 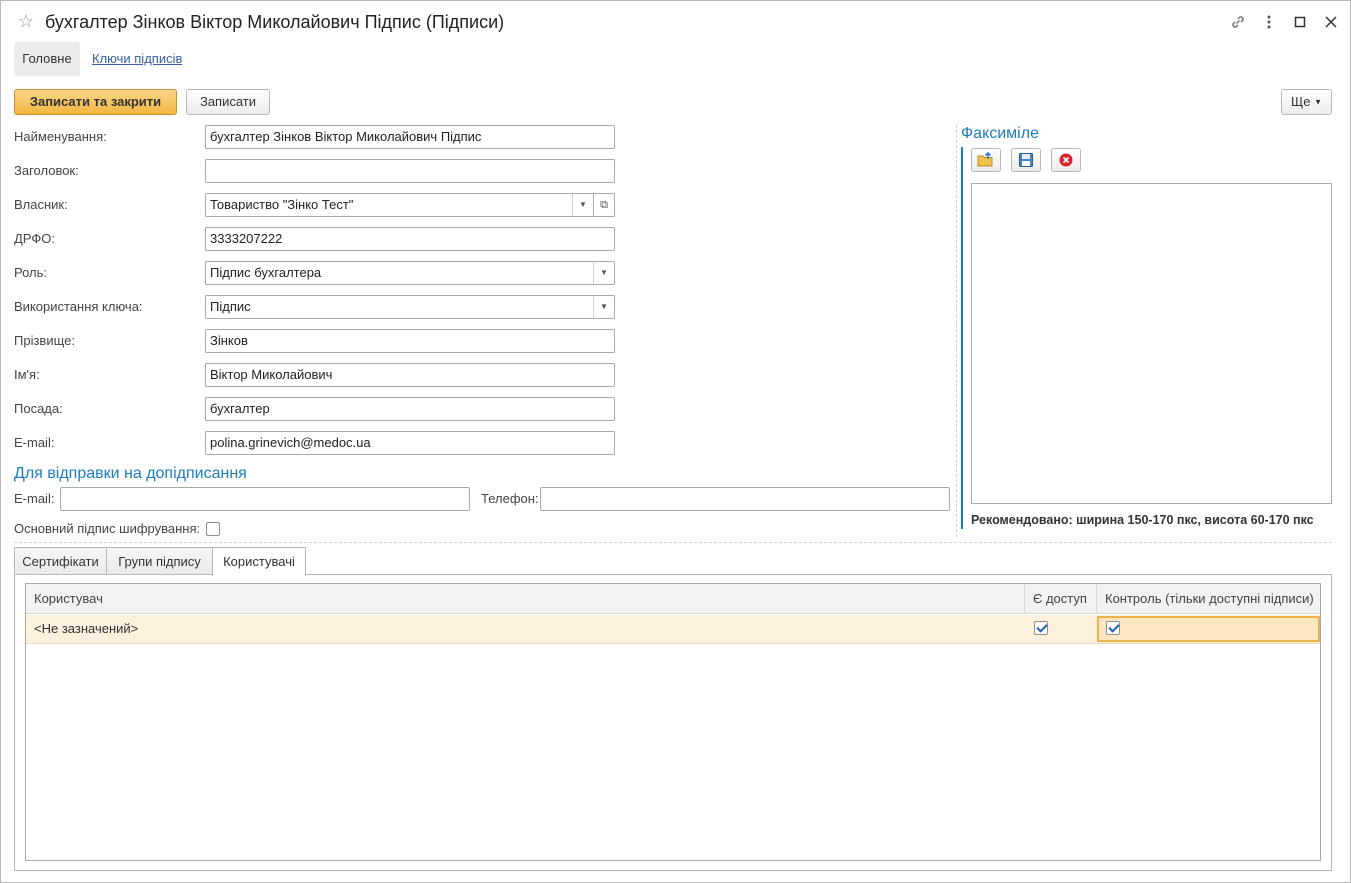 What do you see at coordinates (230, 306) in the screenshot?
I see `key-usage-value: Підпис` at bounding box center [230, 306].